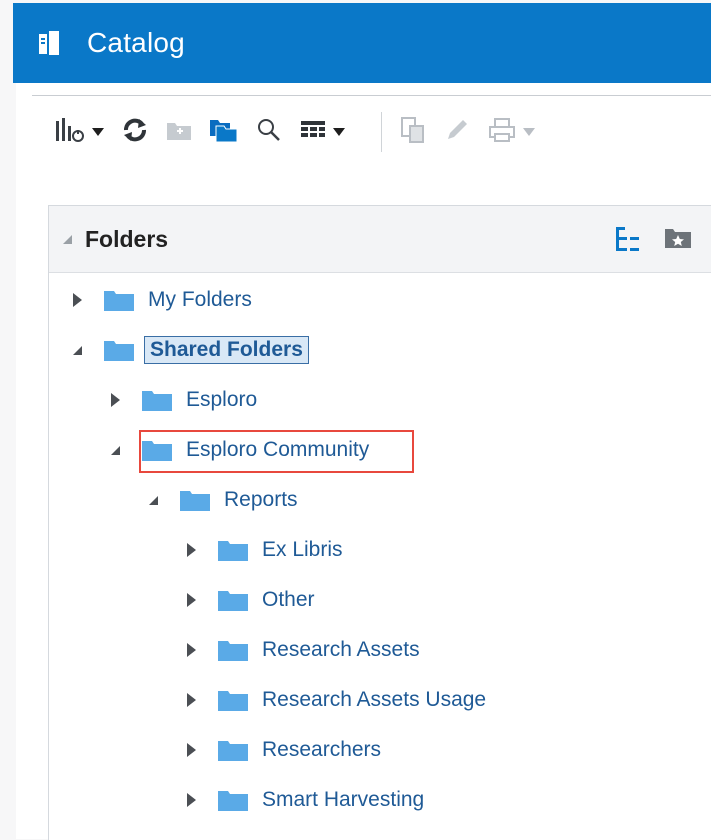 Image resolution: width=711 pixels, height=840 pixels. Describe the element at coordinates (276, 451) in the screenshot. I see `highlight-box` at that location.